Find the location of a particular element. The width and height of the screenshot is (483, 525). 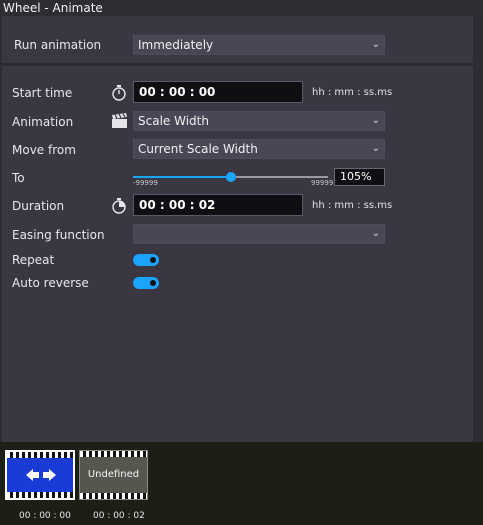

auto-reverse-label: Auto reverse is located at coordinates (50, 283).